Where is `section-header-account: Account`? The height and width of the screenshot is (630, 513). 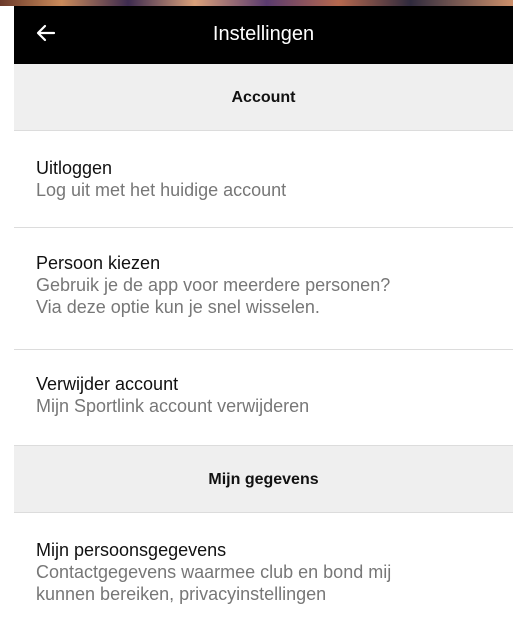 section-header-account: Account is located at coordinates (263, 97).